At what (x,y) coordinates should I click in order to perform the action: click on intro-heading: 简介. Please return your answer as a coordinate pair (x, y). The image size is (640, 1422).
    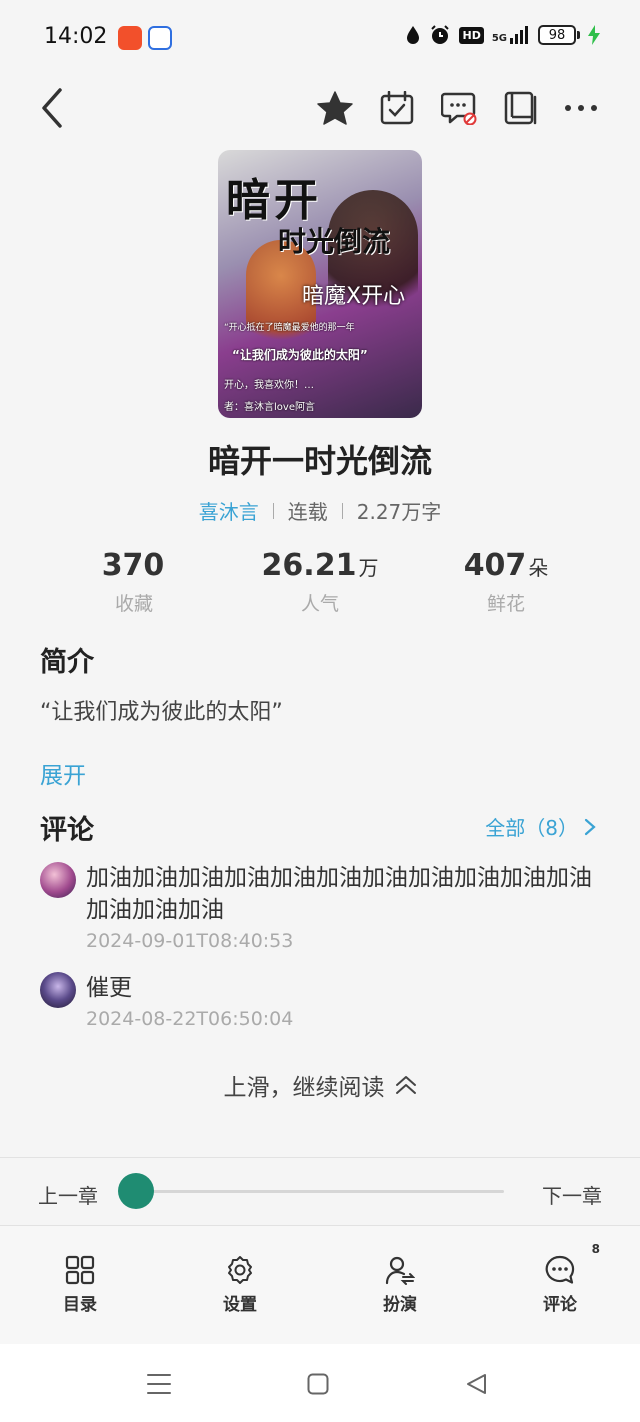
    Looking at the image, I should click on (67, 662).